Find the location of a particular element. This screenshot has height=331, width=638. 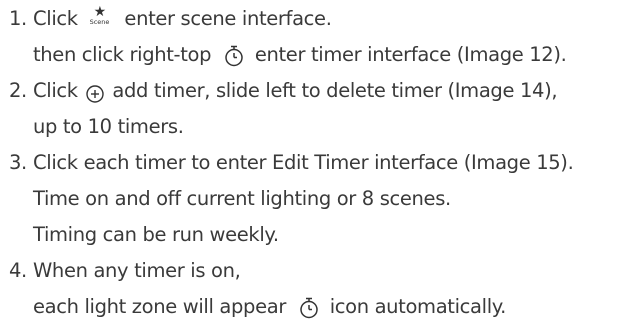

instruction-4-text: When any timer is on, is located at coordinates (137, 270).